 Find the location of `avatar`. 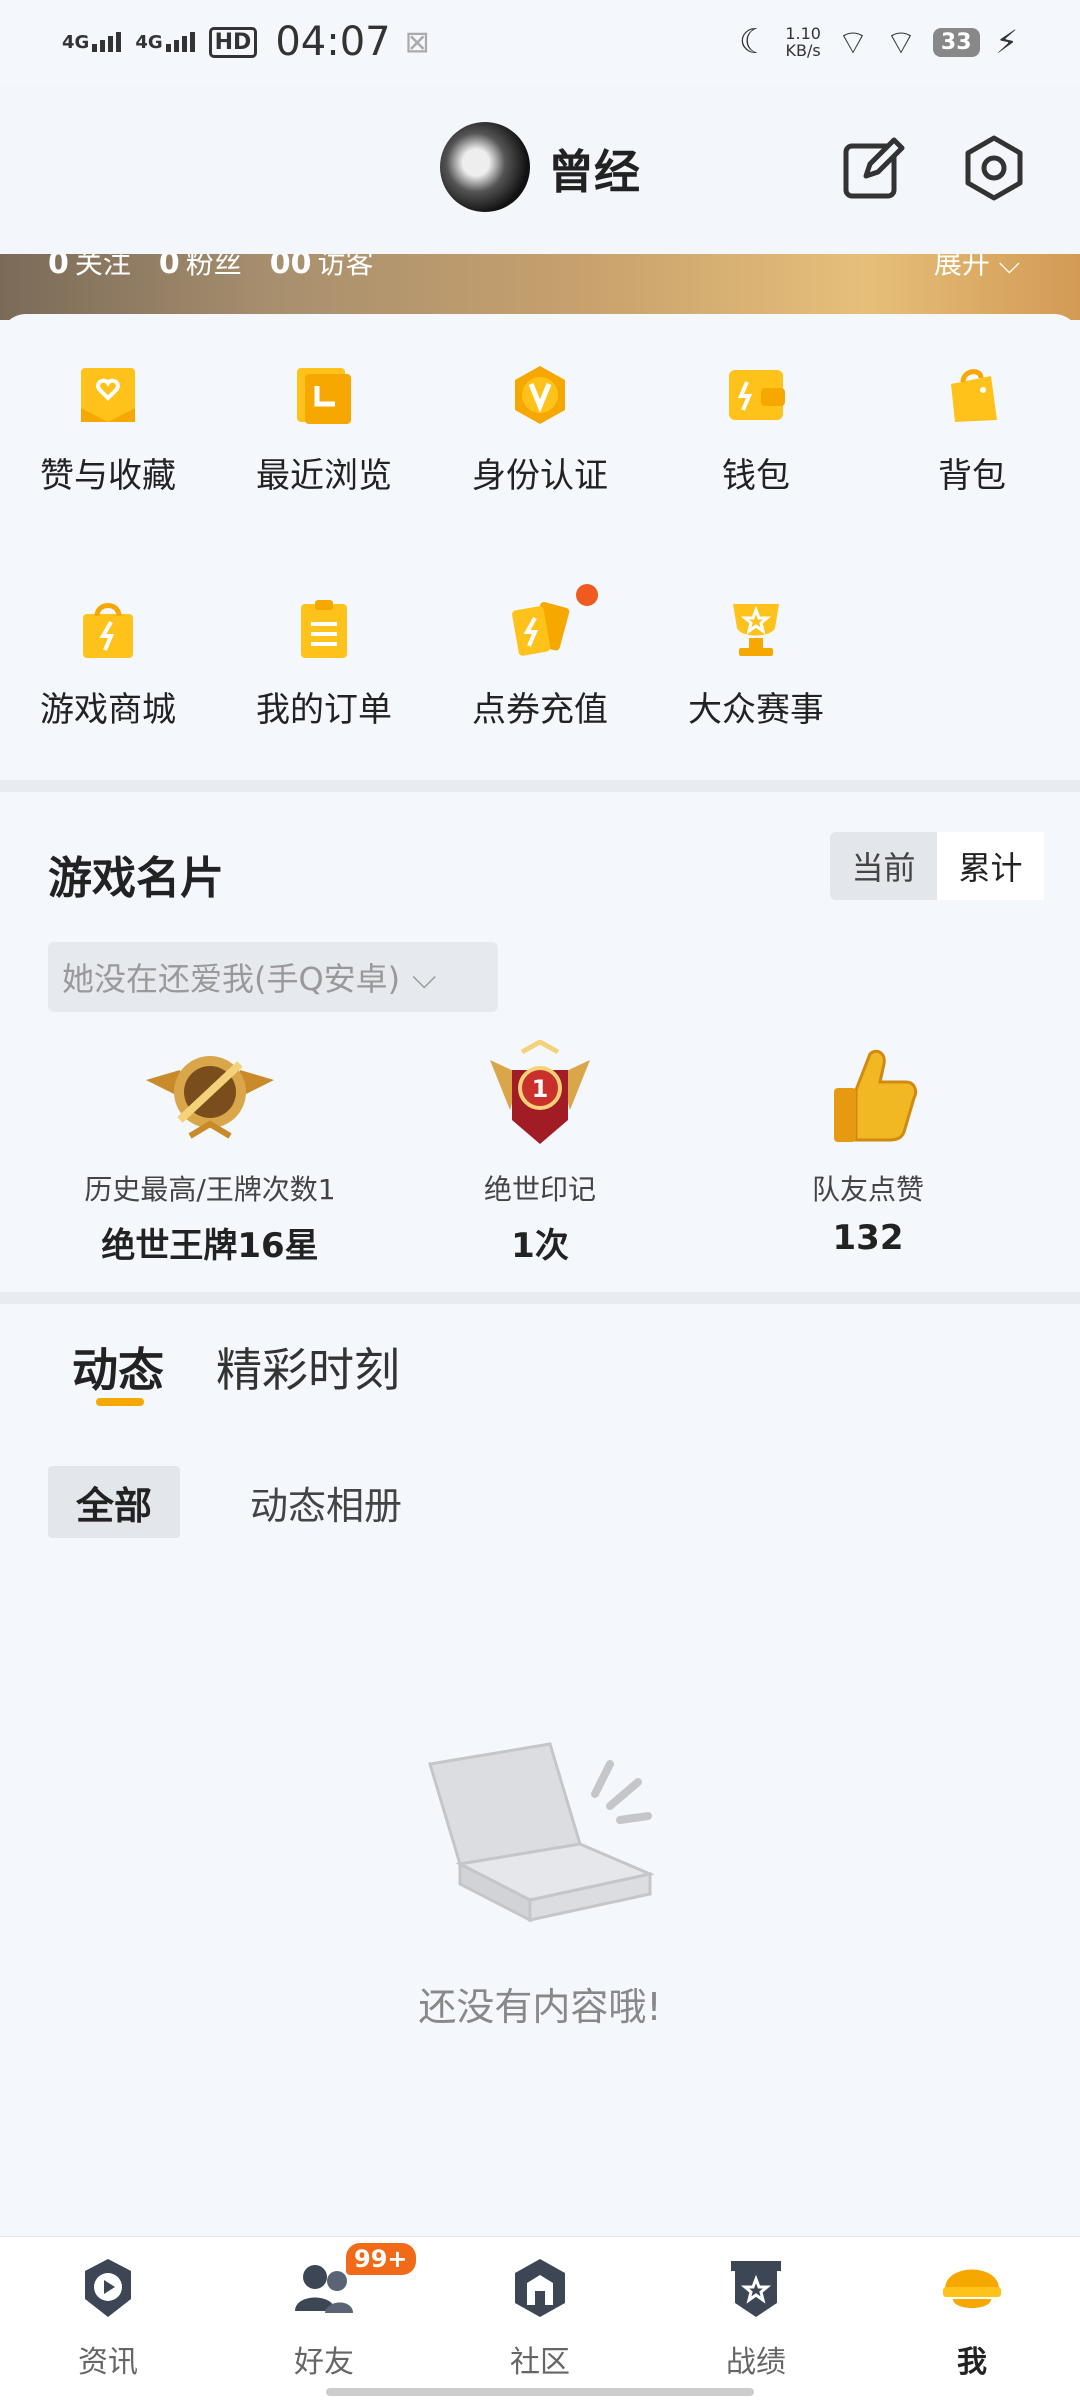

avatar is located at coordinates (485, 167).